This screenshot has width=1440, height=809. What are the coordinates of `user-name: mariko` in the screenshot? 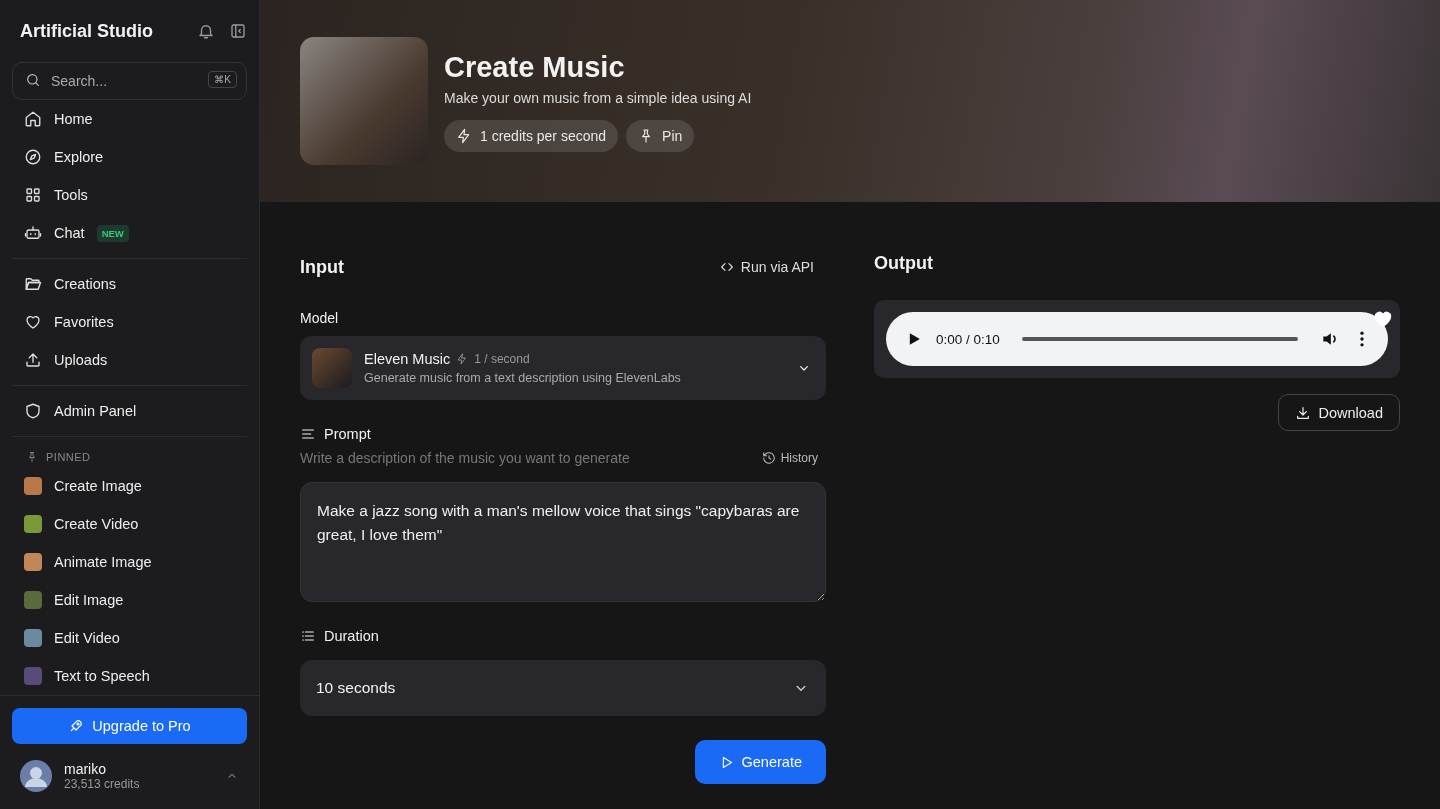 It's located at (85, 769).